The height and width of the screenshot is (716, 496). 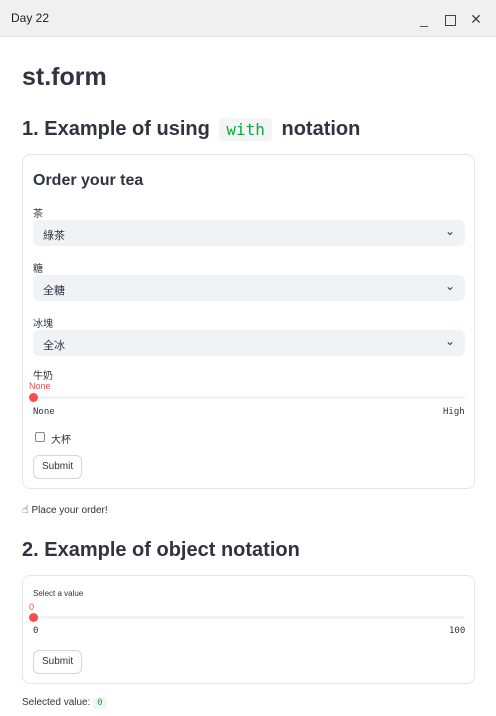 I want to click on sugar-select-value: 全糖, so click(x=54, y=291).